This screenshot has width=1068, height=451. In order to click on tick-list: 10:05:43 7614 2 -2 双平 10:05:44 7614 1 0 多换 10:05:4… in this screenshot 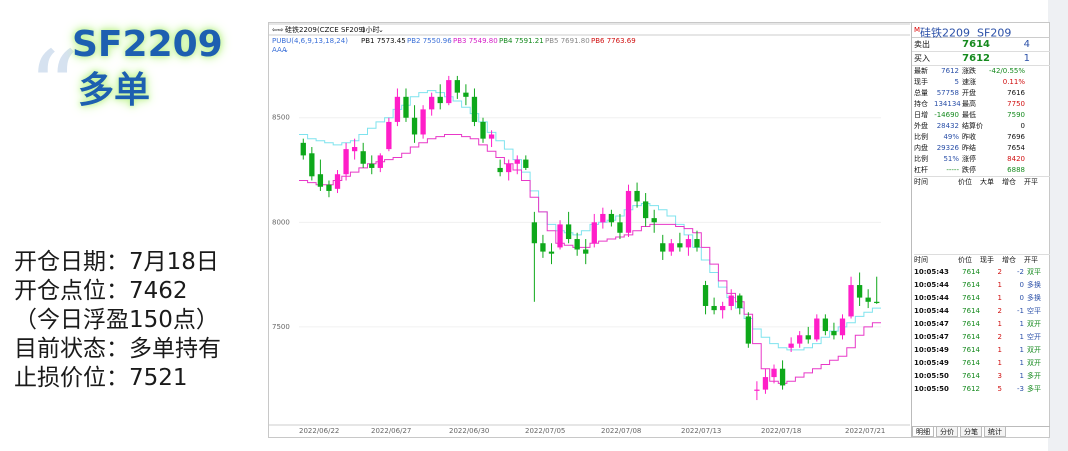, I will do `click(982, 331)`.